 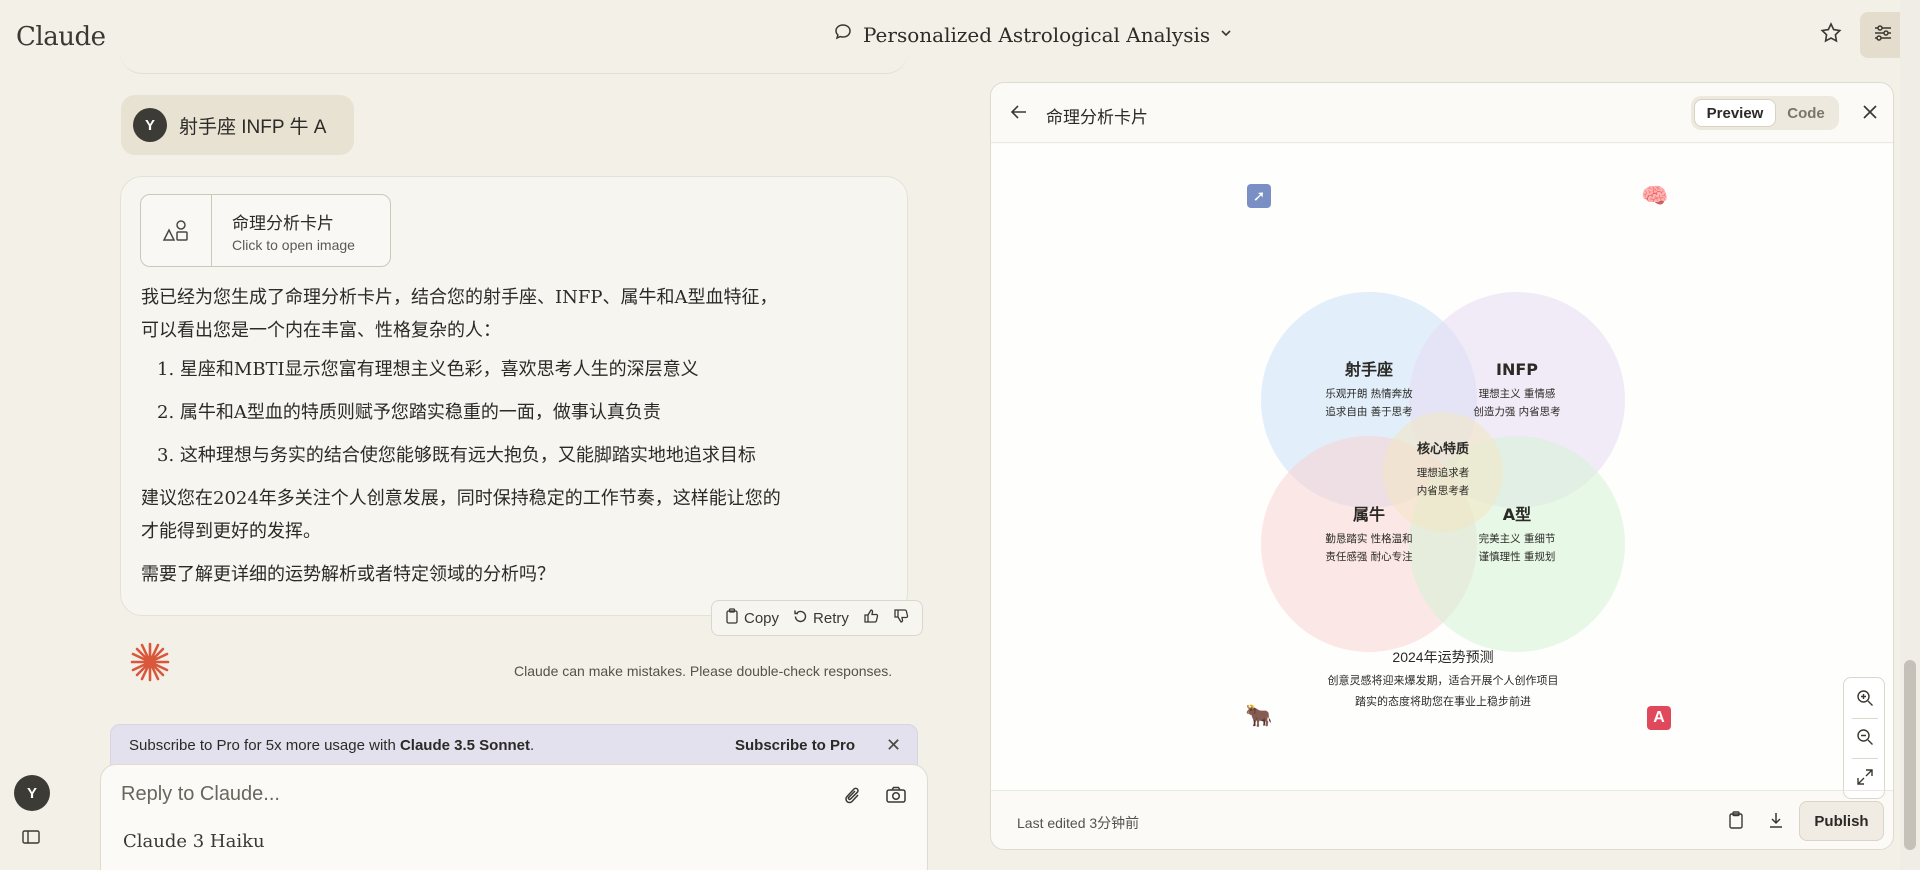 I want to click on list-item: 3. 这种理想与务实的结合使您能够既有远大抱负，又能脚踏实地地追求目标, so click(x=456, y=455).